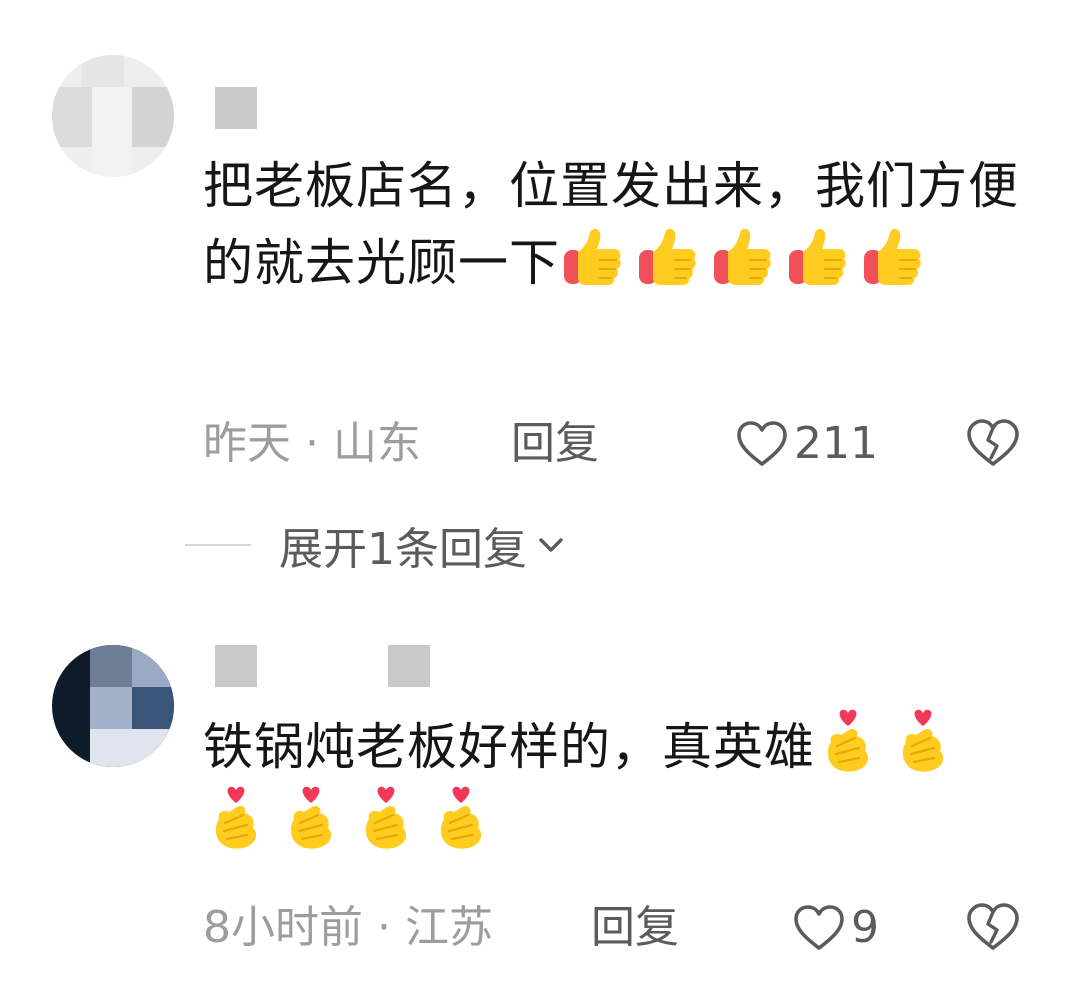  What do you see at coordinates (836, 443) in the screenshot?
I see `like-count: 211` at bounding box center [836, 443].